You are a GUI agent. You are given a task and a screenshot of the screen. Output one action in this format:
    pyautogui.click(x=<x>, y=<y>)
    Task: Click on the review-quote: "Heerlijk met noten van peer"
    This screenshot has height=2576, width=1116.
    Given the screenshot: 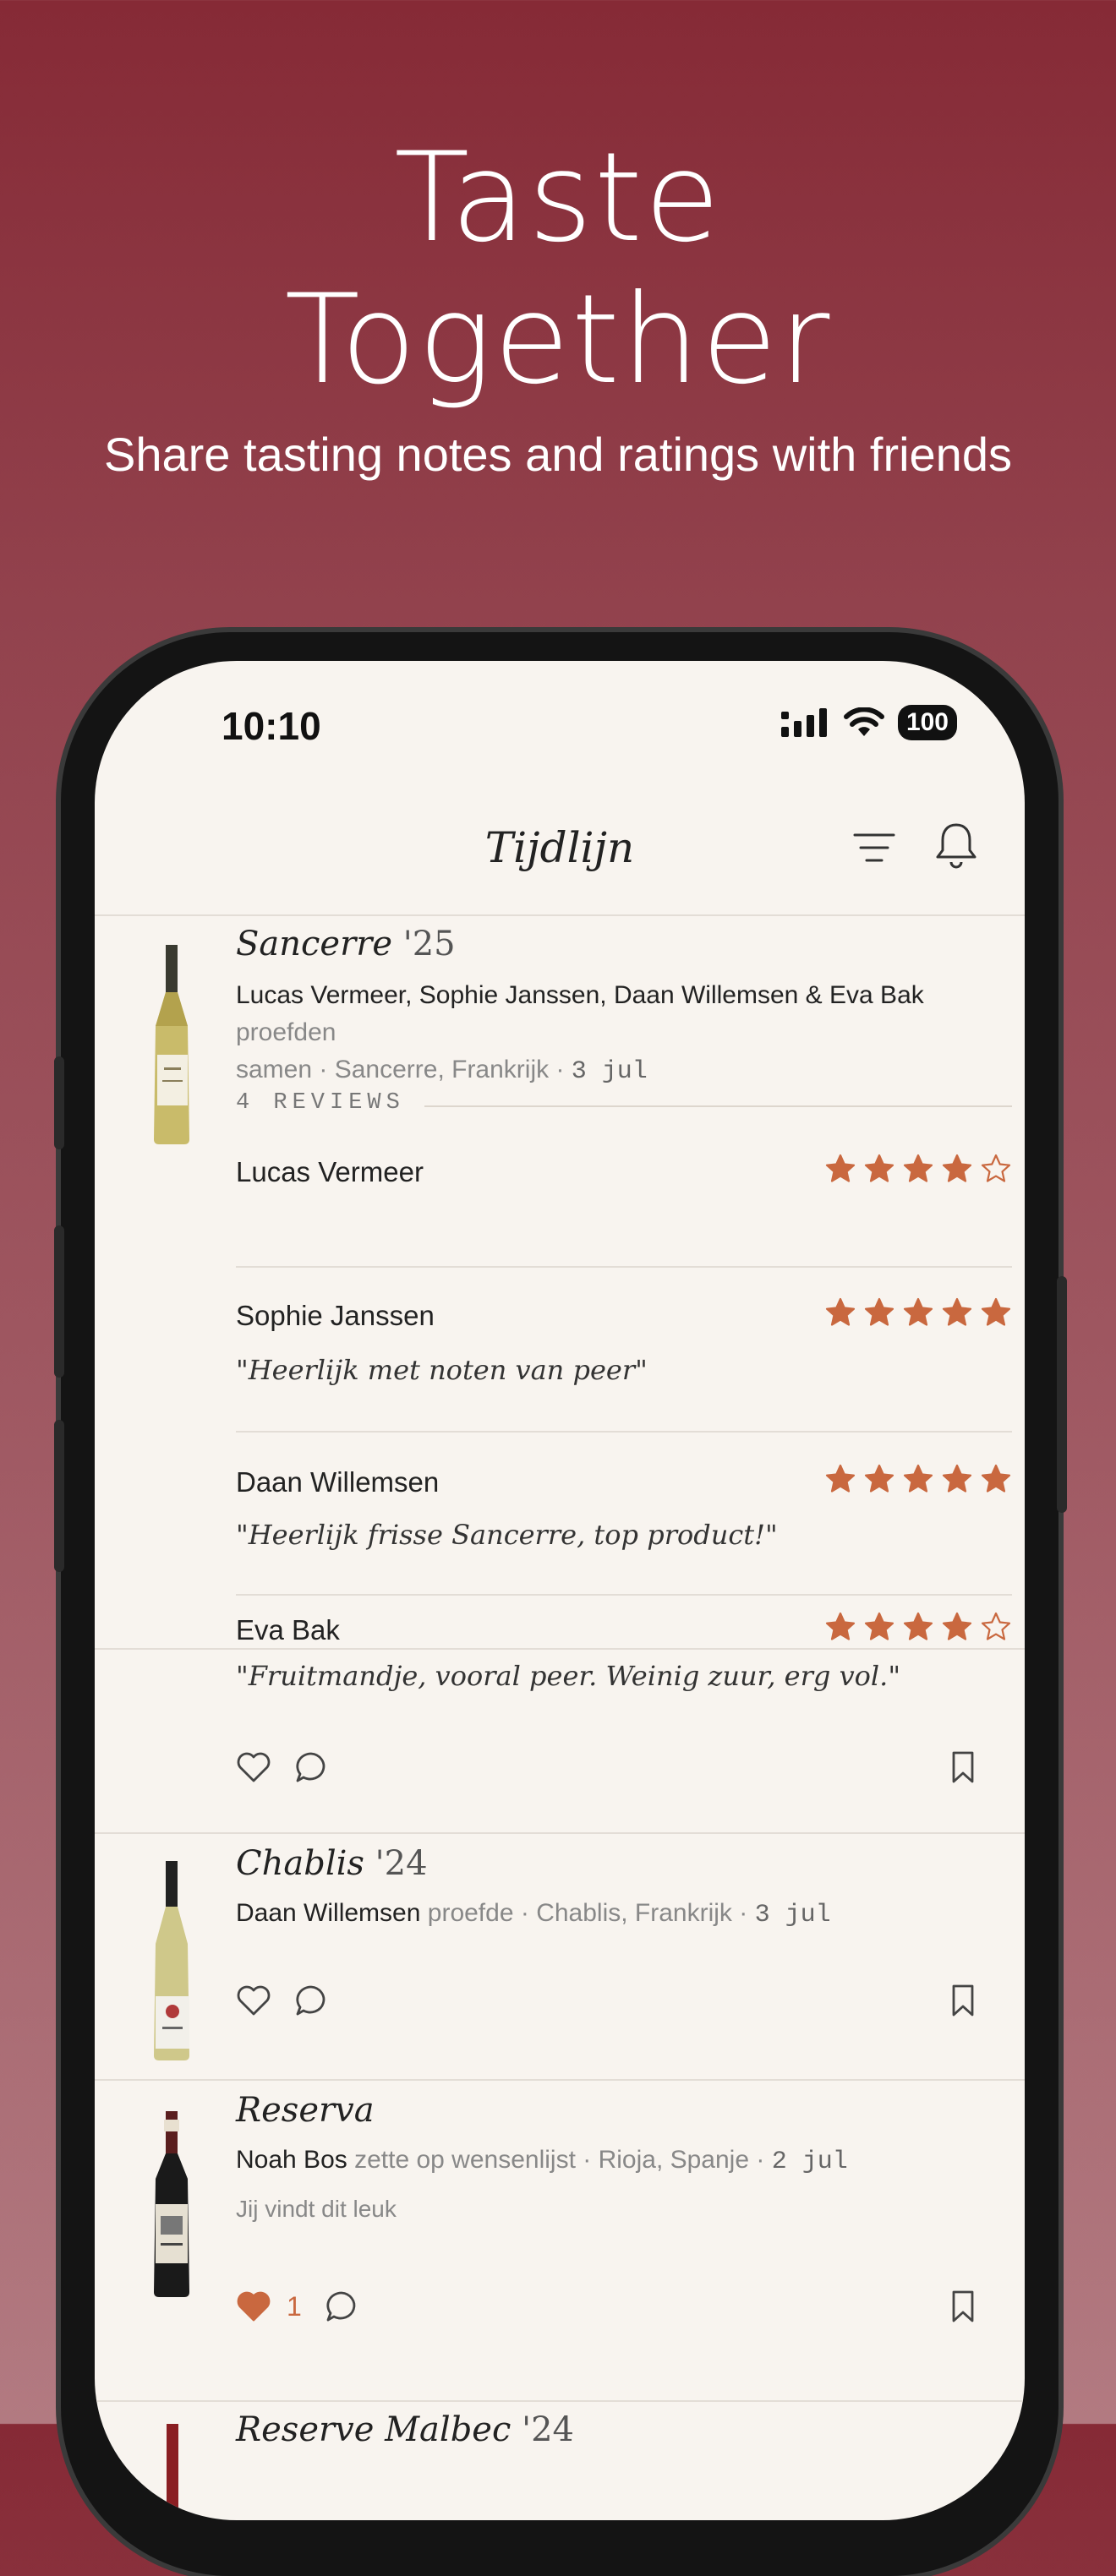 What is the action you would take?
    pyautogui.click(x=442, y=1370)
    